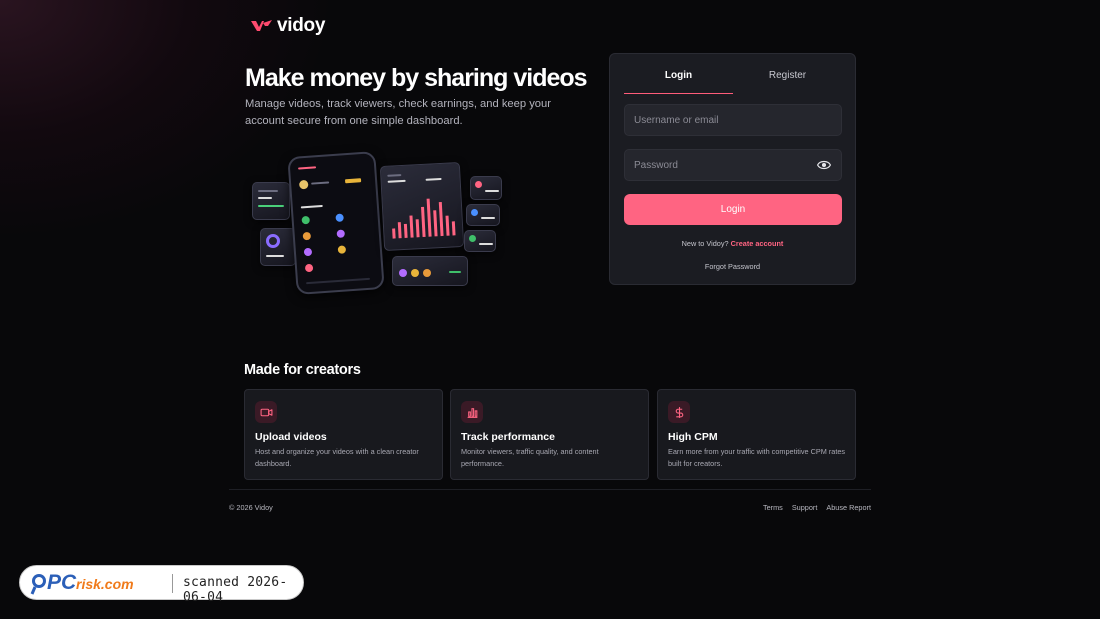  Describe the element at coordinates (336, 223) in the screenshot. I see `illus-phone` at that location.